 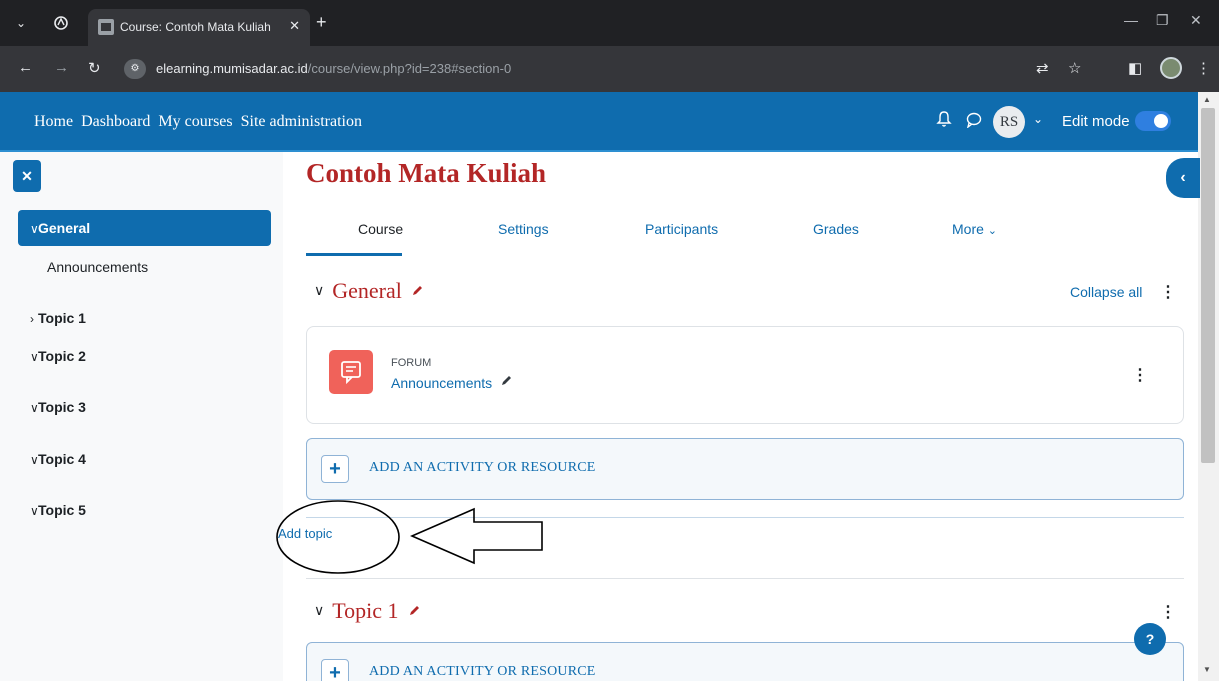 What do you see at coordinates (1131, 20) in the screenshot?
I see `minimize-icon: —` at bounding box center [1131, 20].